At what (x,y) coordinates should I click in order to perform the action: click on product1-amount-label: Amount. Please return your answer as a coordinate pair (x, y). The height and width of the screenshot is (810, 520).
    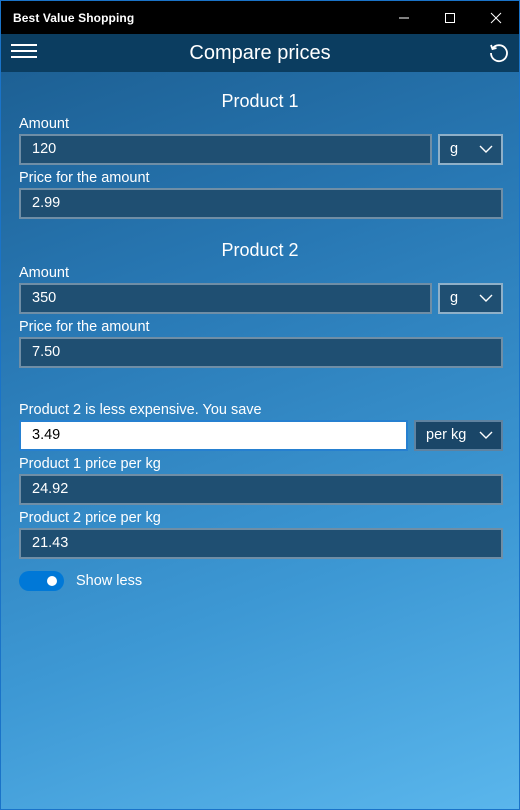
    Looking at the image, I should click on (44, 124).